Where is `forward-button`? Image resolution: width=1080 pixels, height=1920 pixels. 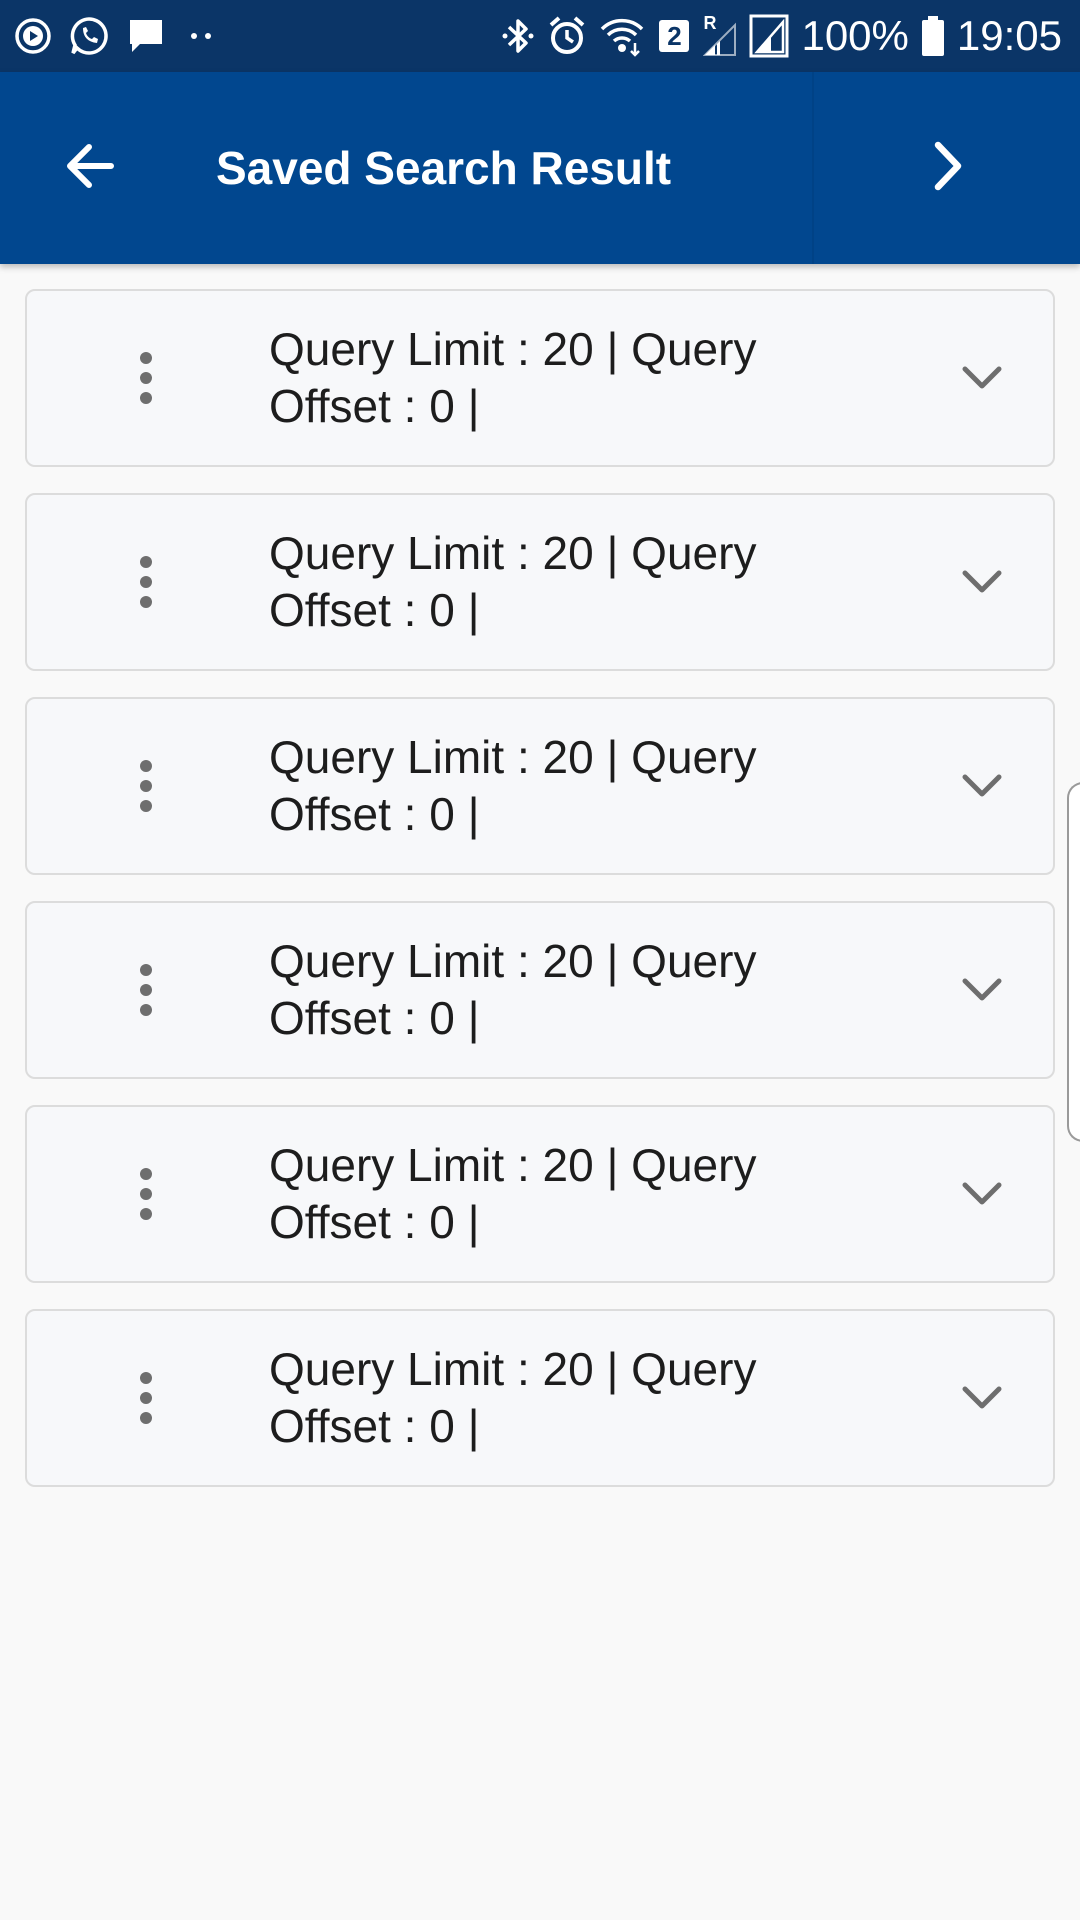
forward-button is located at coordinates (948, 168).